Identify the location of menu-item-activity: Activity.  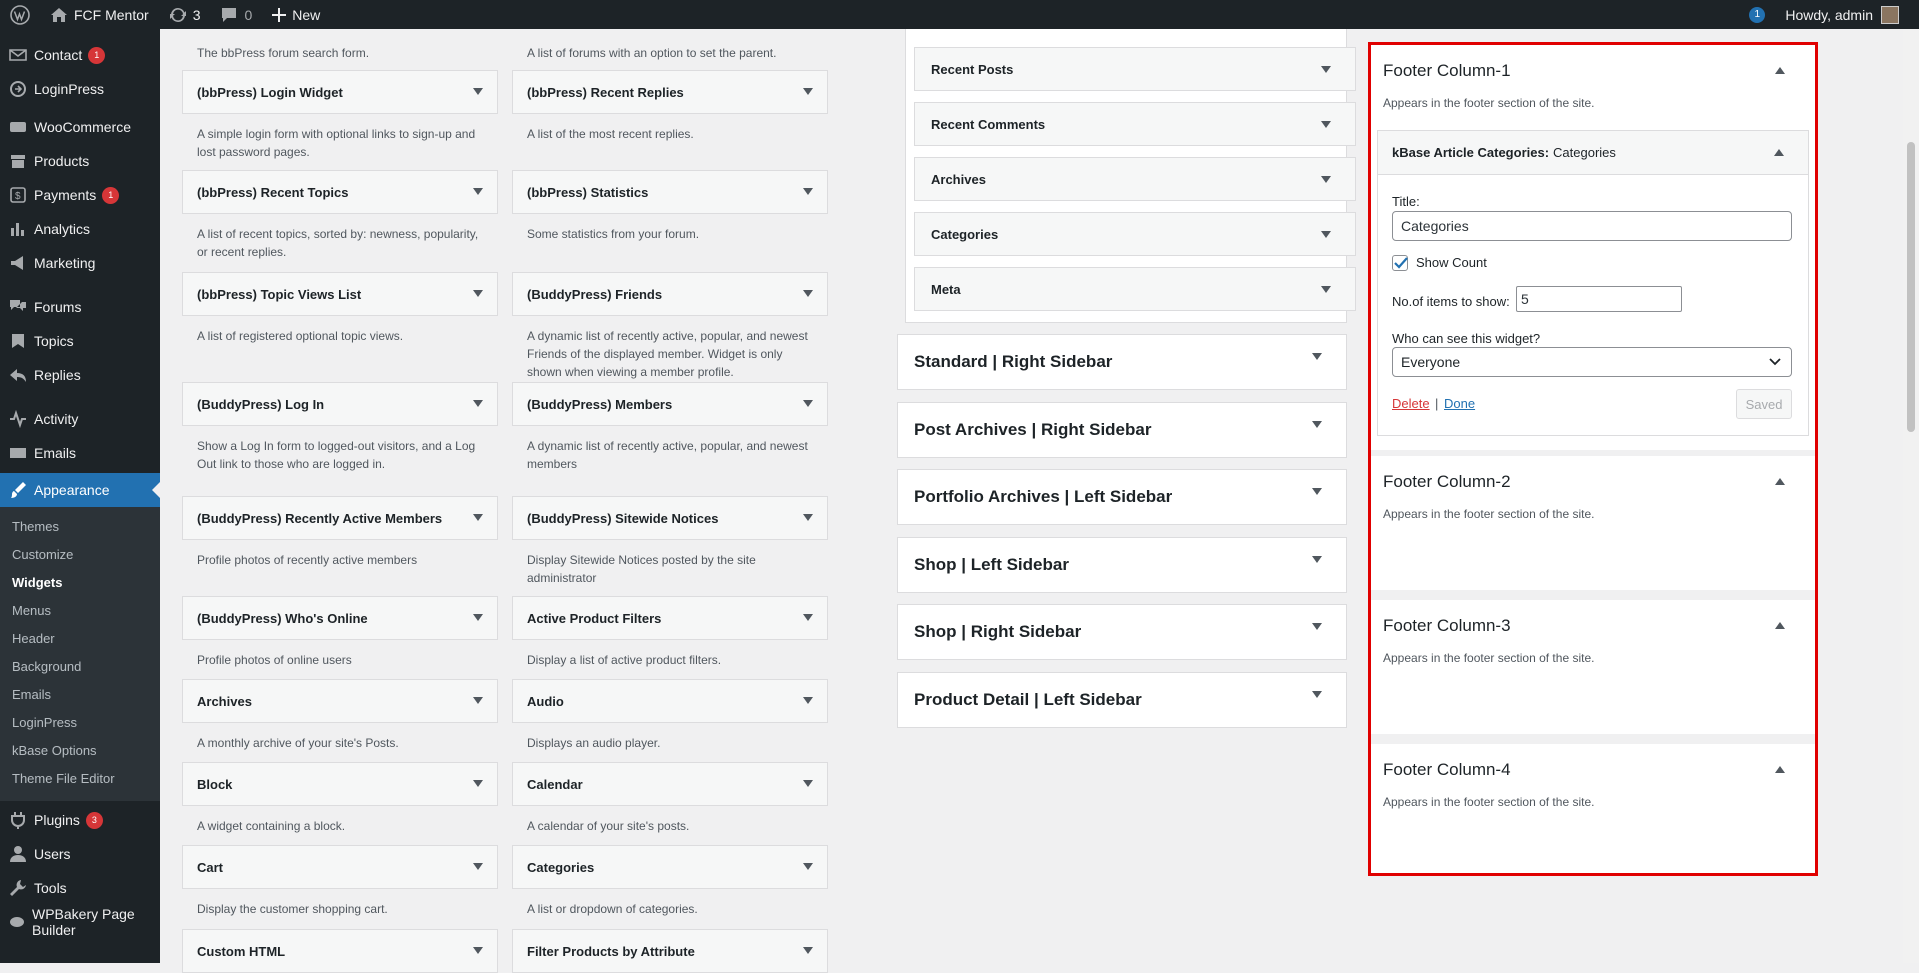
(80, 419).